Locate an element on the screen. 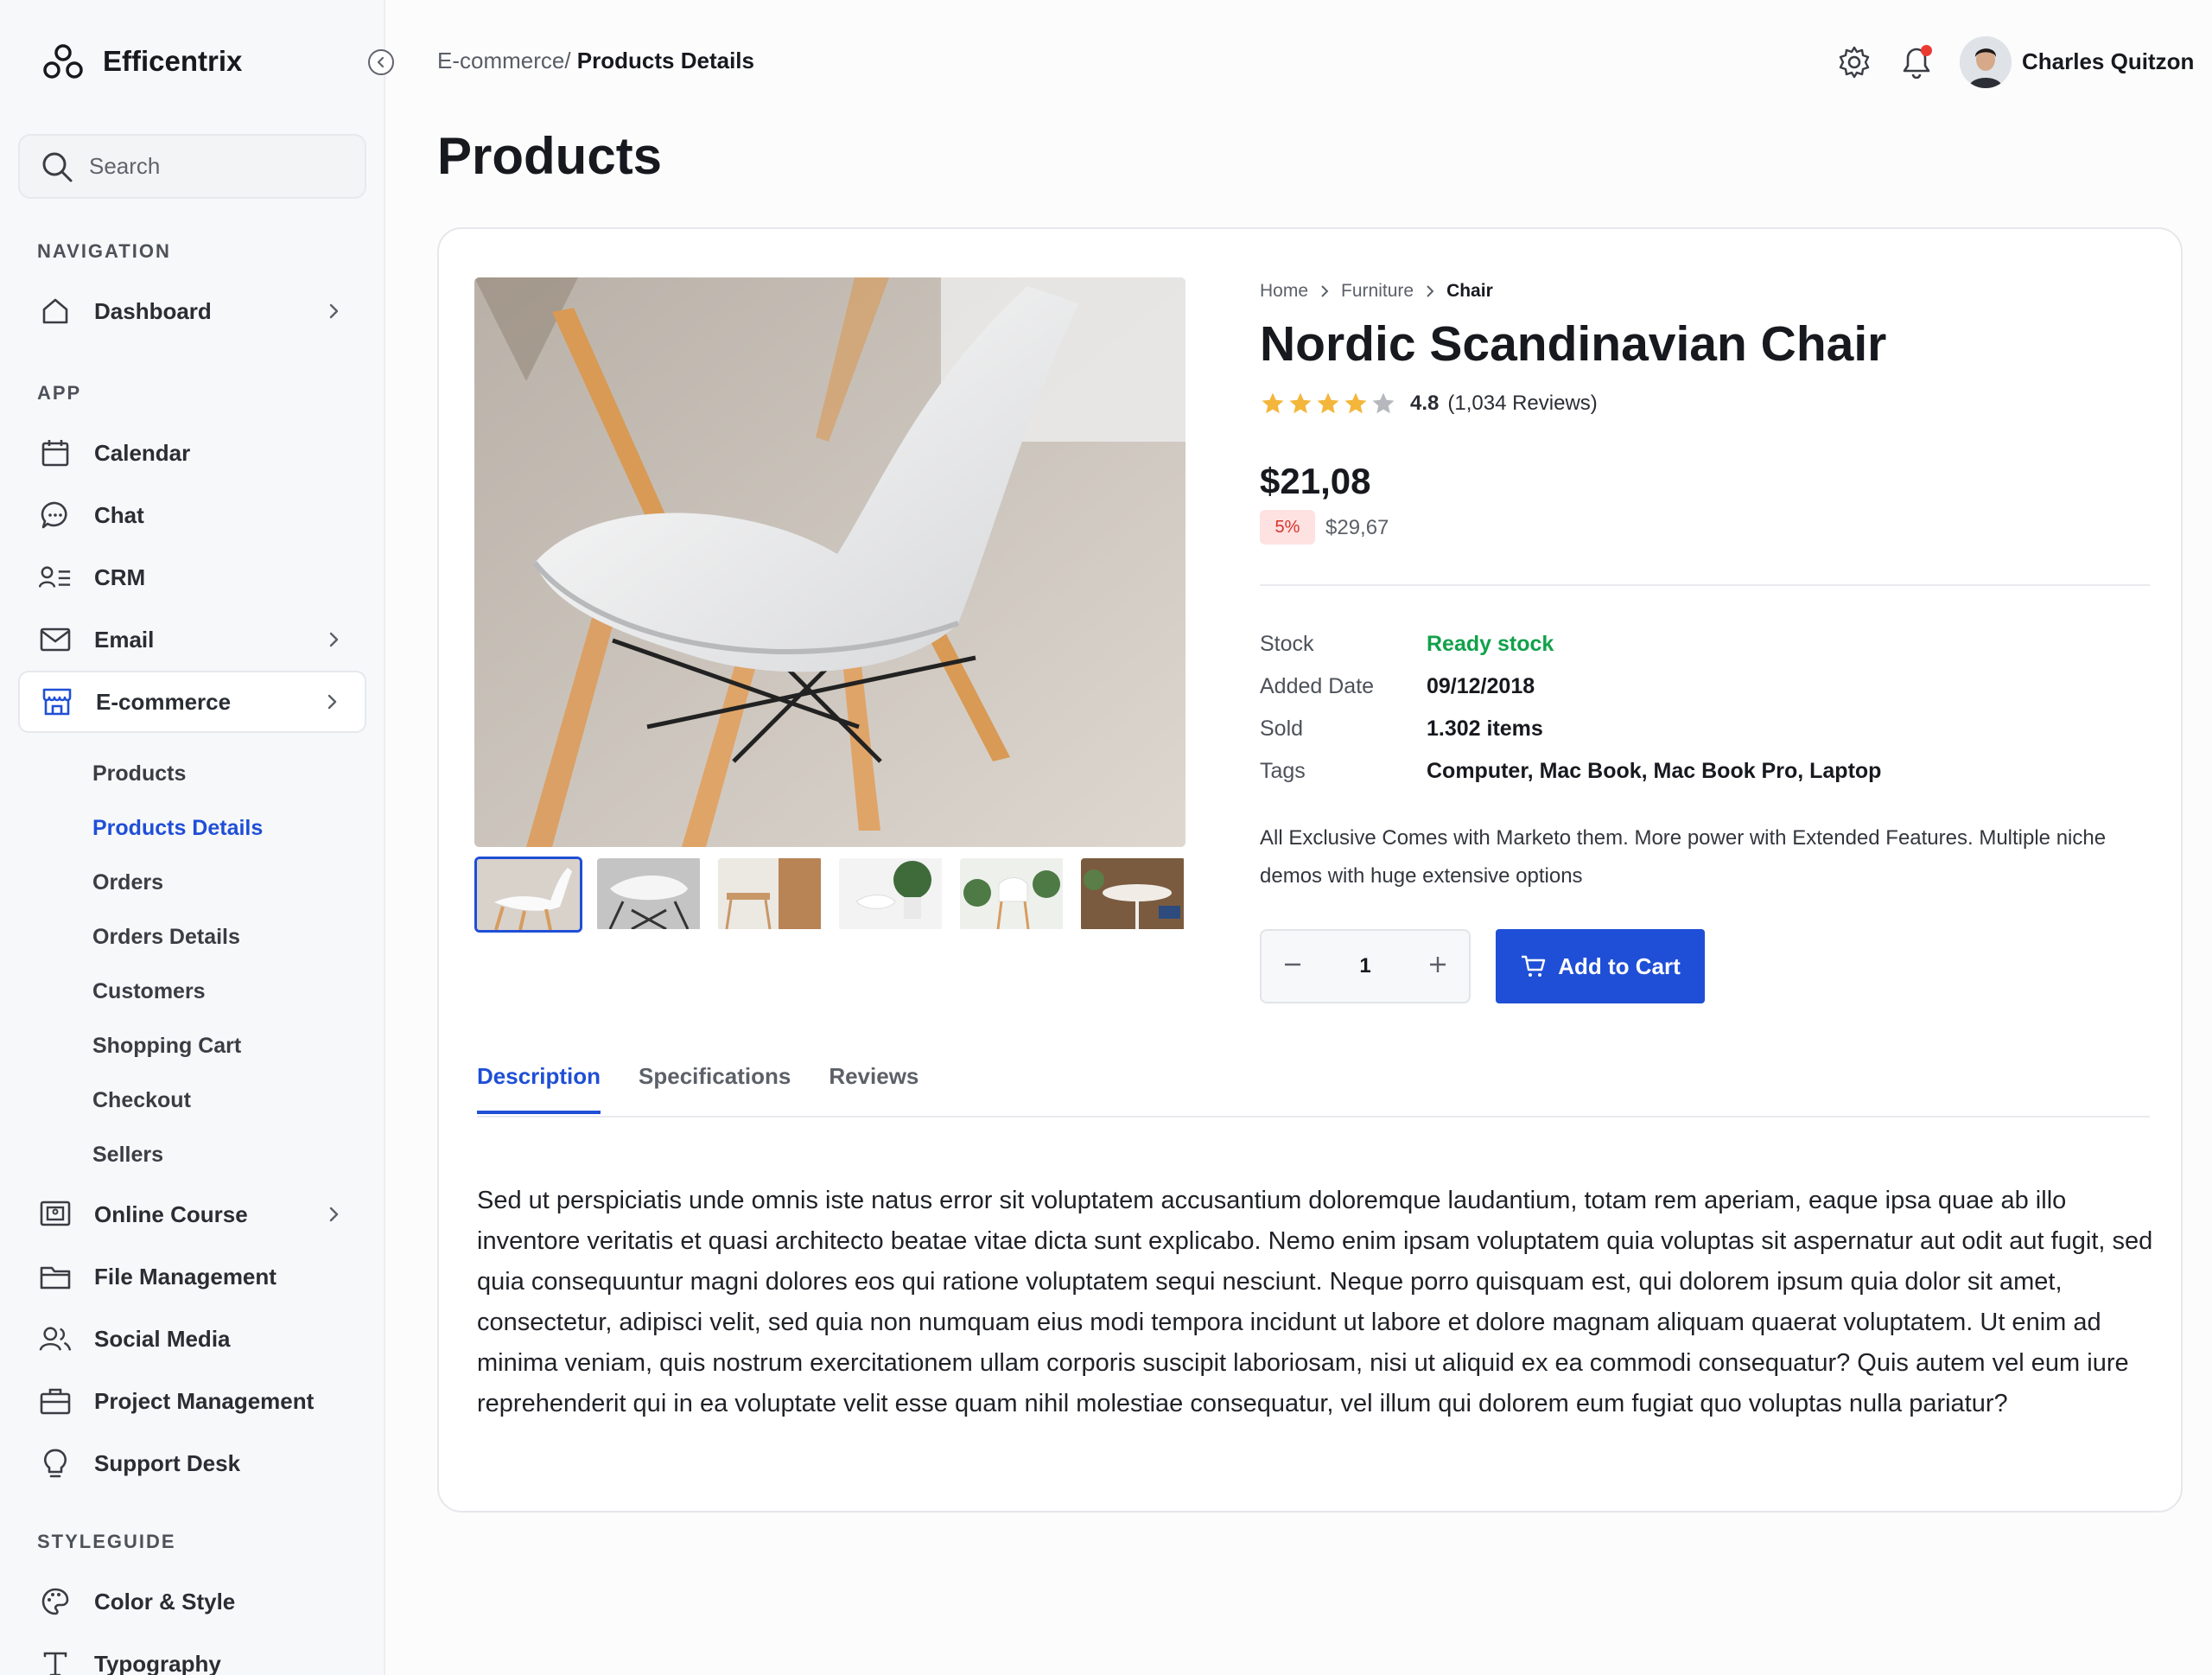  store-icon is located at coordinates (57, 701).